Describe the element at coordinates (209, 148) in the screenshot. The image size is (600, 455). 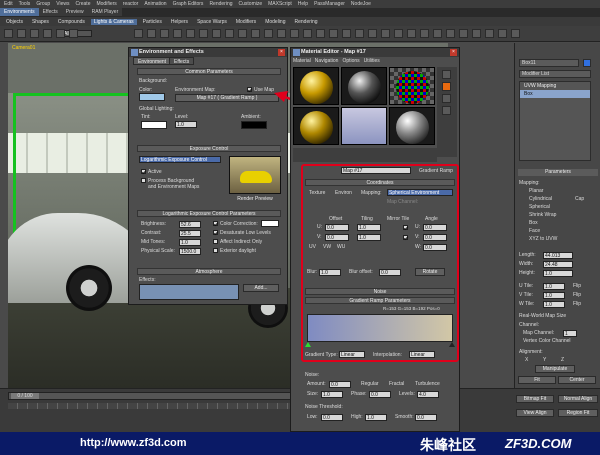
I see `exposure-control-header: Exposure Control` at that location.